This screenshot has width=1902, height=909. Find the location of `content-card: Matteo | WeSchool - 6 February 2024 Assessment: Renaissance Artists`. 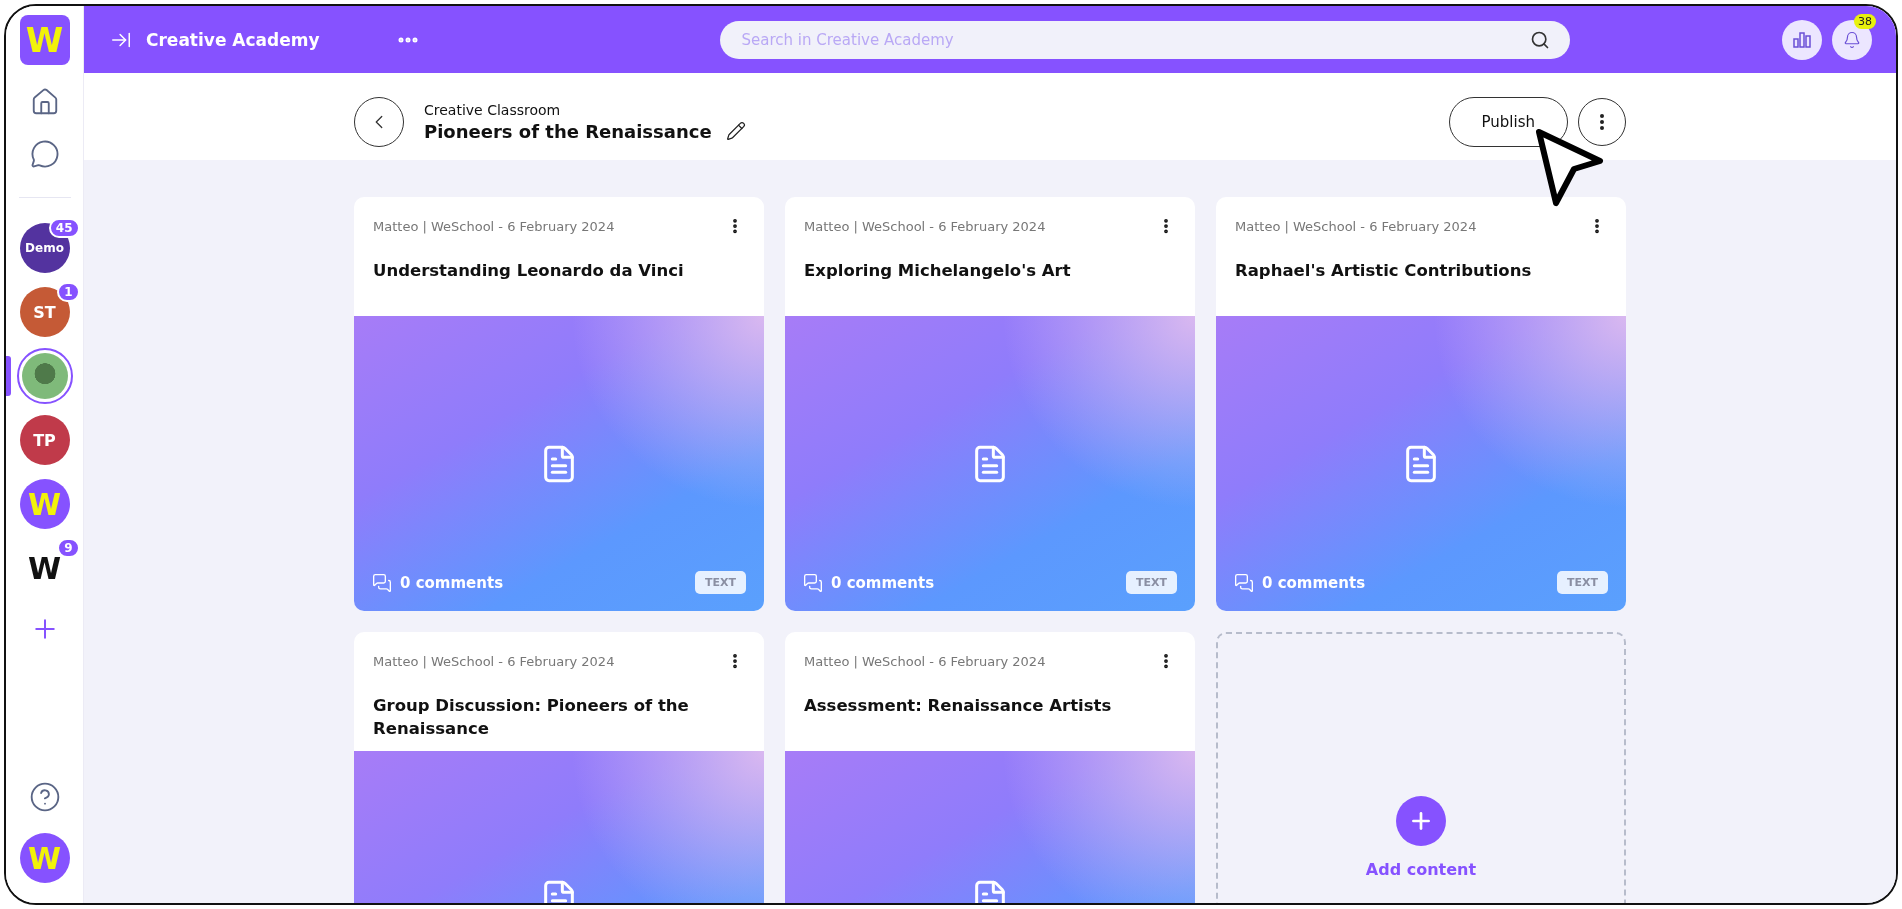

content-card: Matteo | WeSchool - 6 February 2024 Assessment: Renaissance Artists is located at coordinates (990, 767).